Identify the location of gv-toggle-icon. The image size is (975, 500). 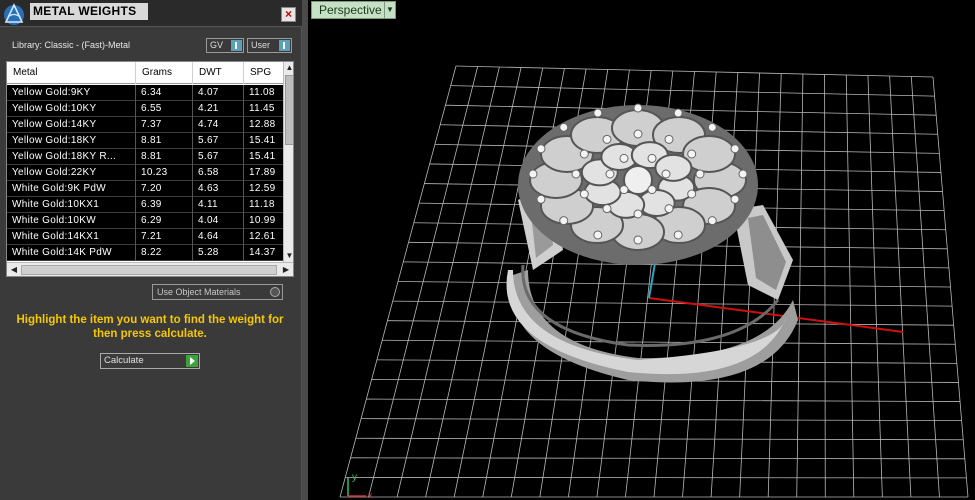
(236, 45).